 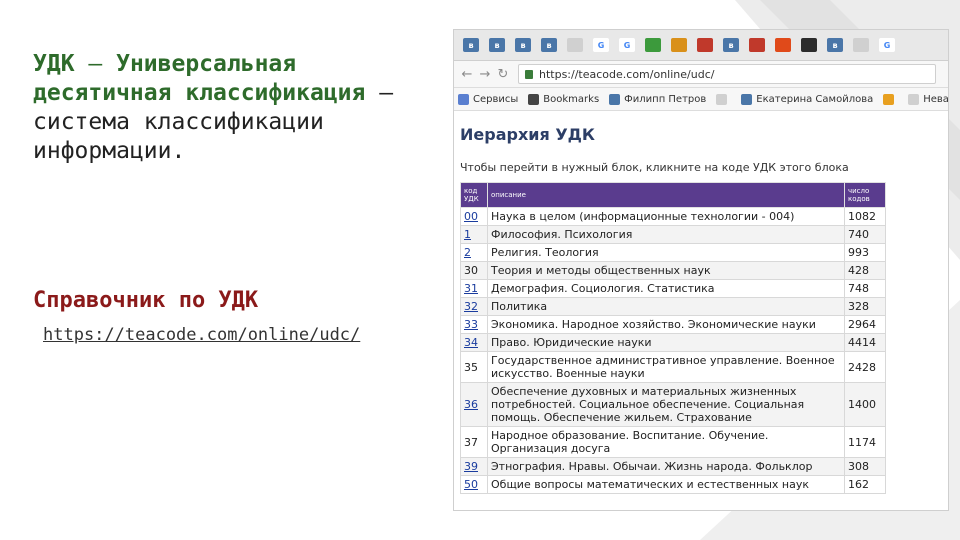 What do you see at coordinates (815, 99) in the screenshot?
I see `bookmark-label: Екатерина Самойлова` at bounding box center [815, 99].